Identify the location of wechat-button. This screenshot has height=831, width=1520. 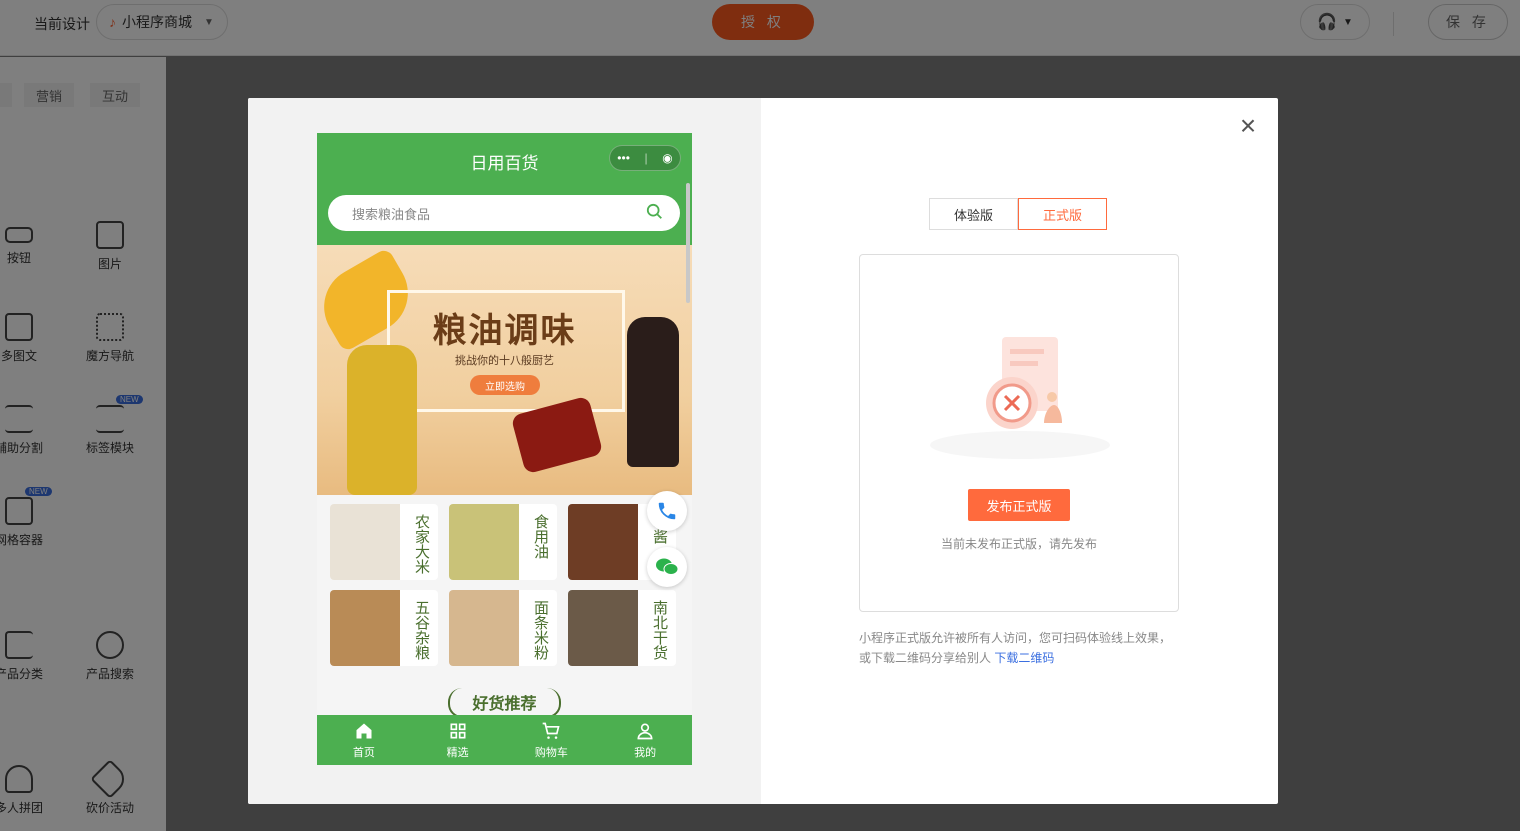
(667, 567).